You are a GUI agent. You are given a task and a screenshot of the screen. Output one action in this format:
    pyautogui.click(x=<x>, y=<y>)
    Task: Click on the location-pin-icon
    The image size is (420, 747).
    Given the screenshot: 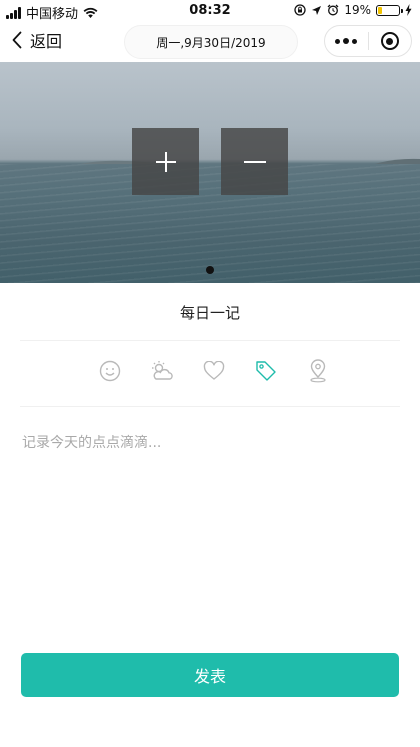 What is the action you would take?
    pyautogui.click(x=318, y=371)
    